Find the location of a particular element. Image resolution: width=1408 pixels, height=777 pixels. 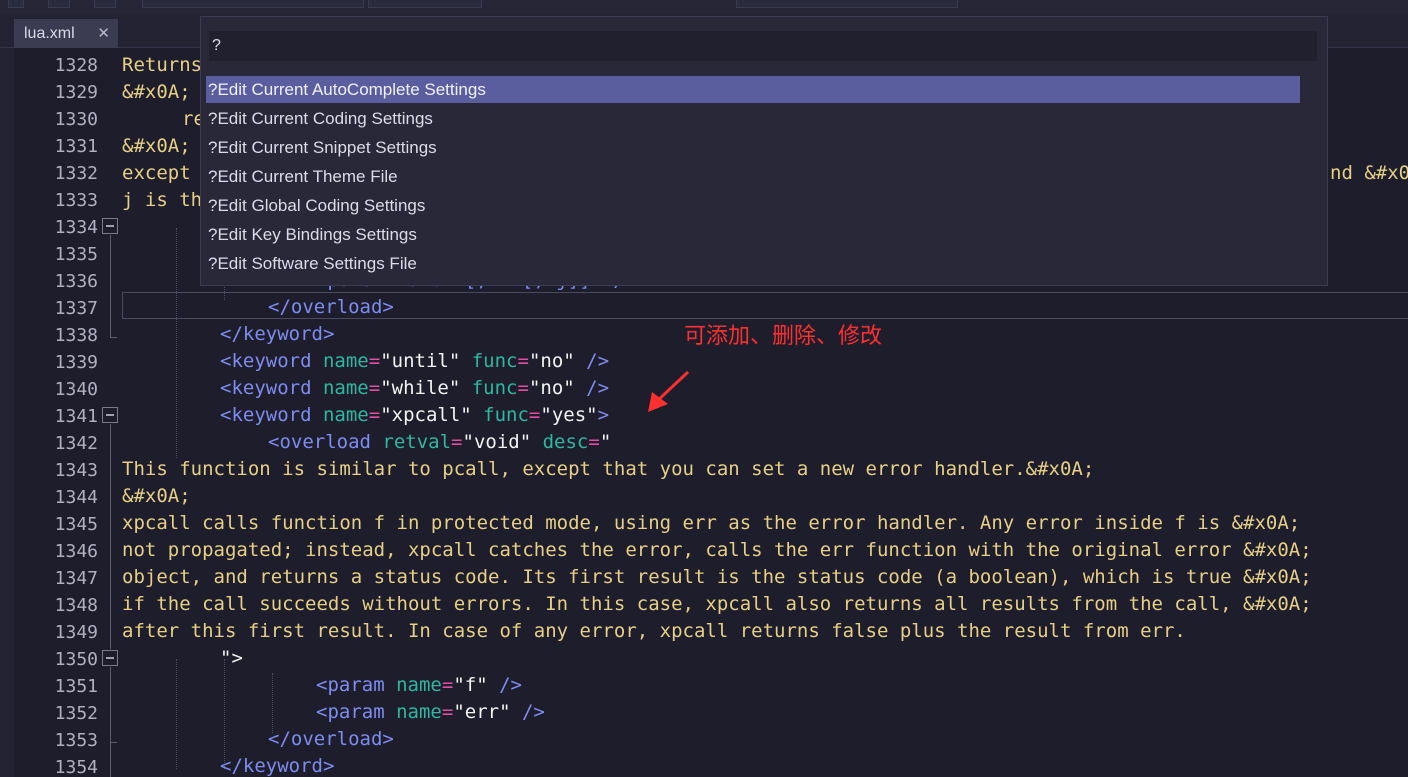

code-line-1340: <keyword name="while" func="no" /> is located at coordinates (415, 388).